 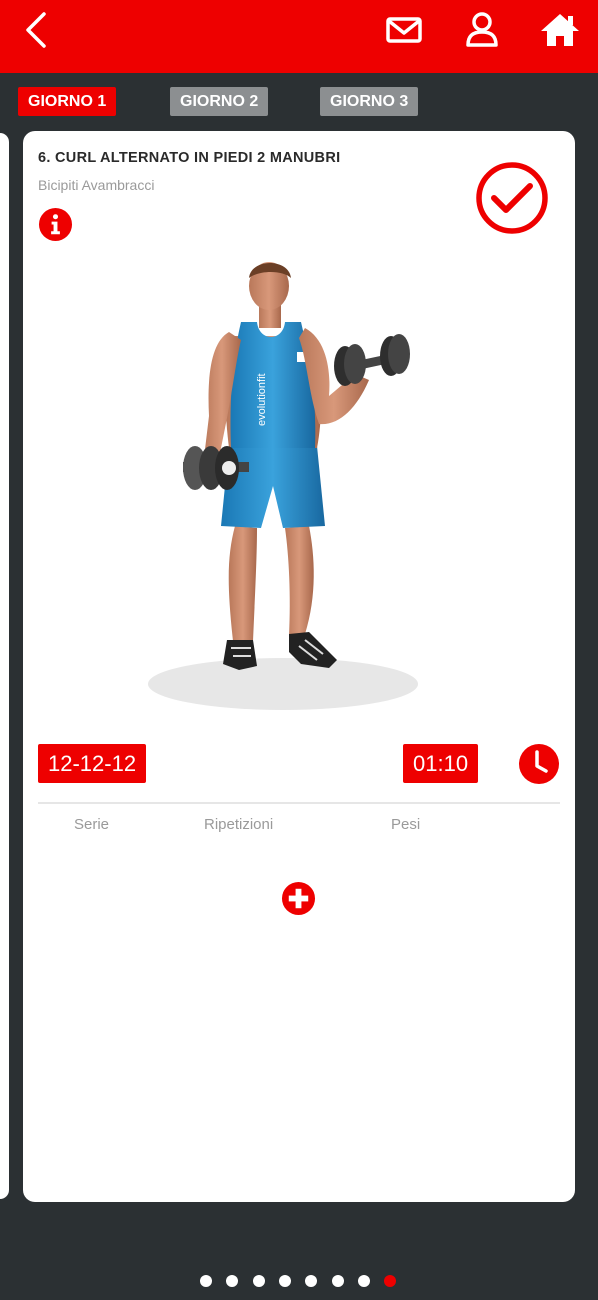 What do you see at coordinates (239, 824) in the screenshot?
I see `column-ripetizioni: Ripetizioni` at bounding box center [239, 824].